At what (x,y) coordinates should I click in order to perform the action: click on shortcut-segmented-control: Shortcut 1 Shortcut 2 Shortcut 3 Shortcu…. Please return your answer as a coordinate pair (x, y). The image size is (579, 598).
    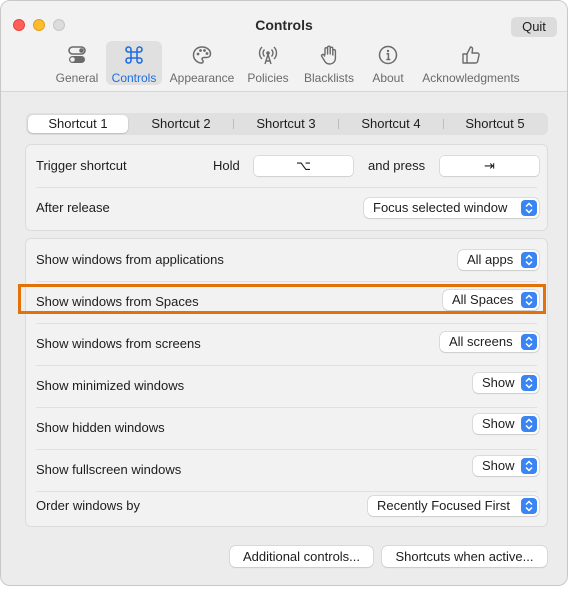
    Looking at the image, I should click on (287, 124).